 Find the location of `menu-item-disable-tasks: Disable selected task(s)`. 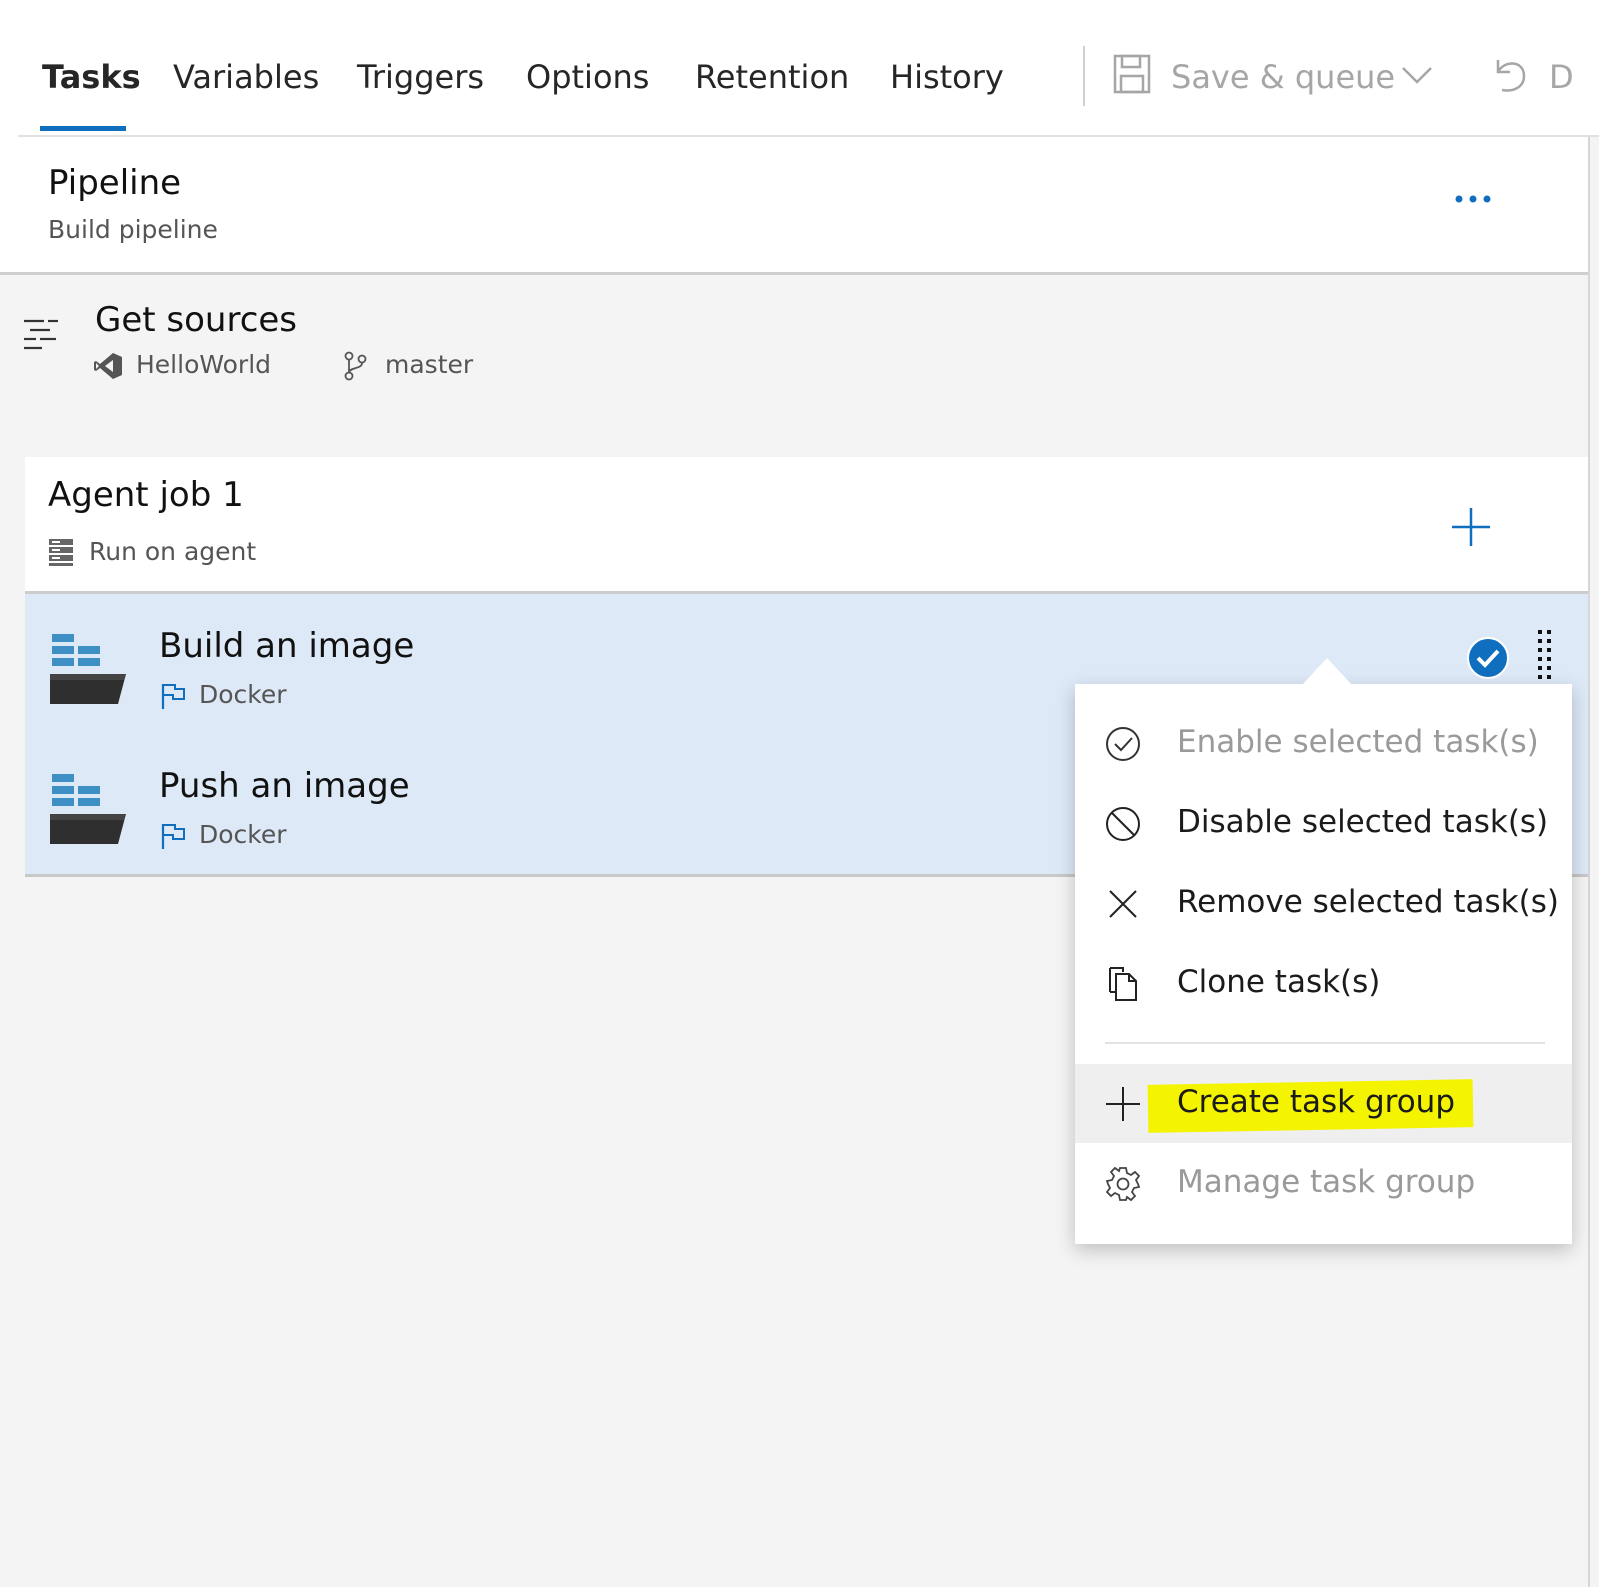

menu-item-disable-tasks: Disable selected task(s) is located at coordinates (1323, 825).